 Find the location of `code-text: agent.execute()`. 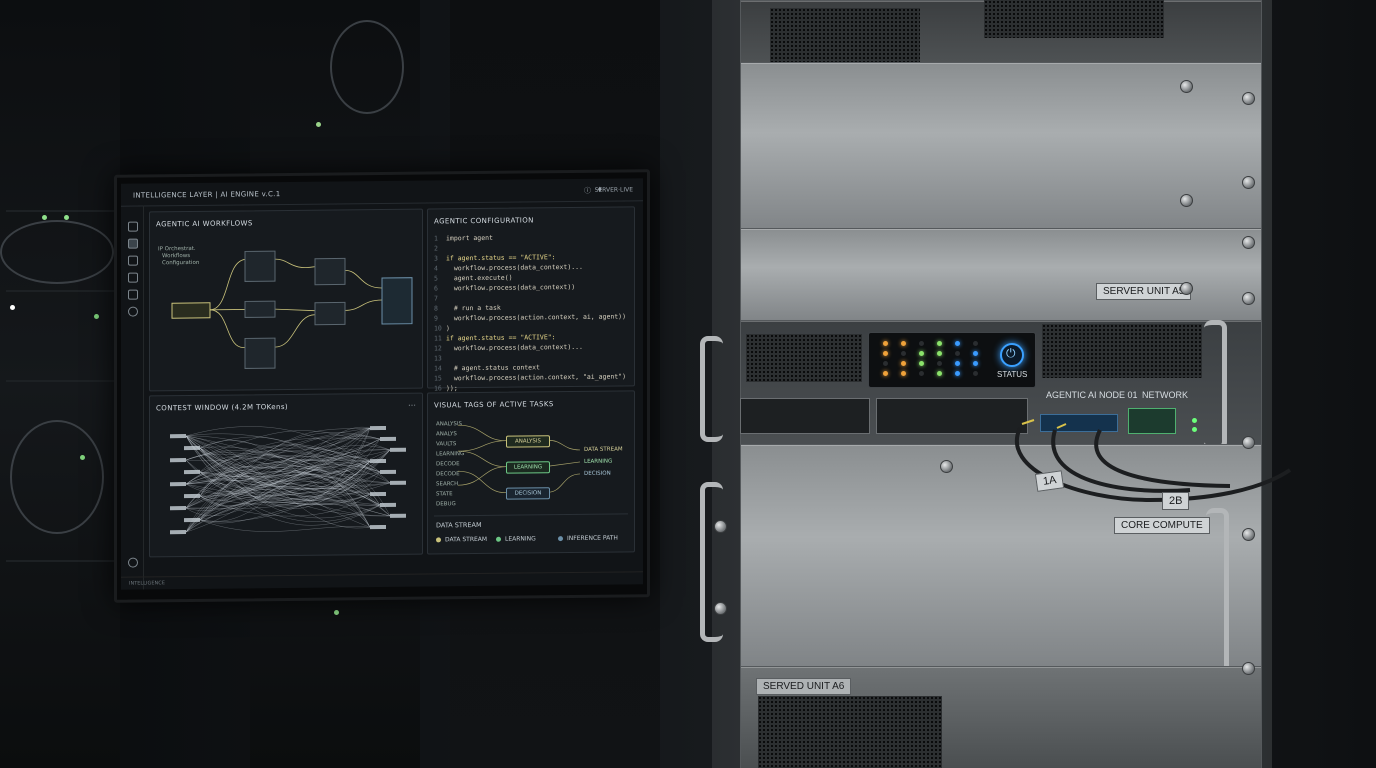

code-text: agent.execute() is located at coordinates (479, 278).